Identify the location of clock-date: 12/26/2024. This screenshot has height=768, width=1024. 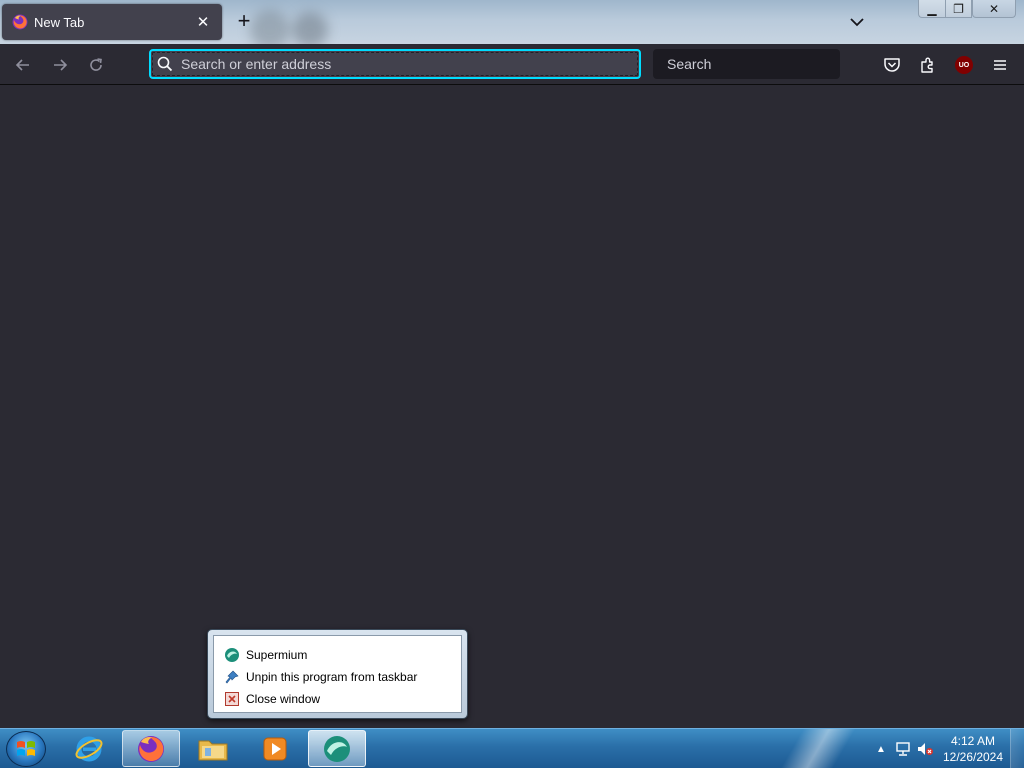
(973, 757).